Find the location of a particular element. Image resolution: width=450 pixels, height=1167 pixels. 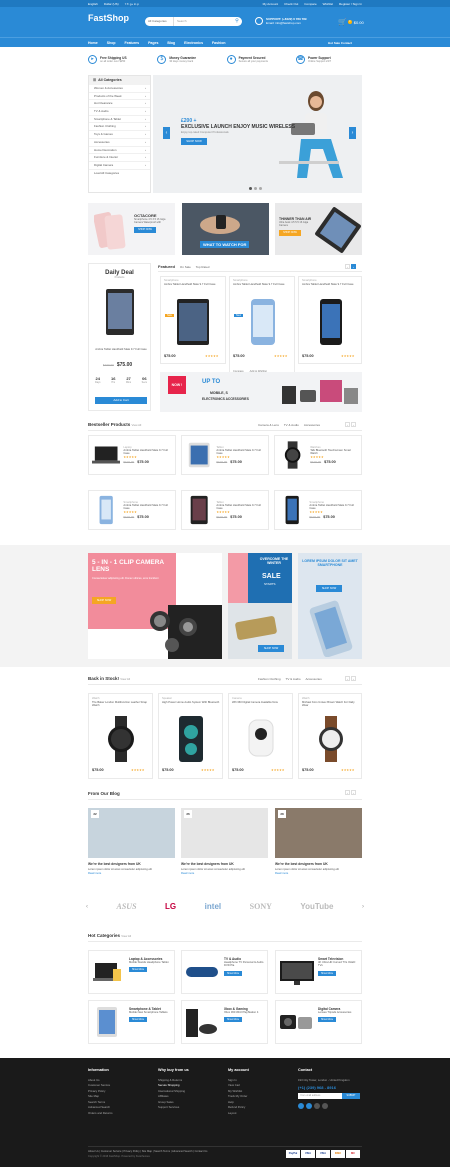

blog-image: 28 is located at coordinates (318, 833).